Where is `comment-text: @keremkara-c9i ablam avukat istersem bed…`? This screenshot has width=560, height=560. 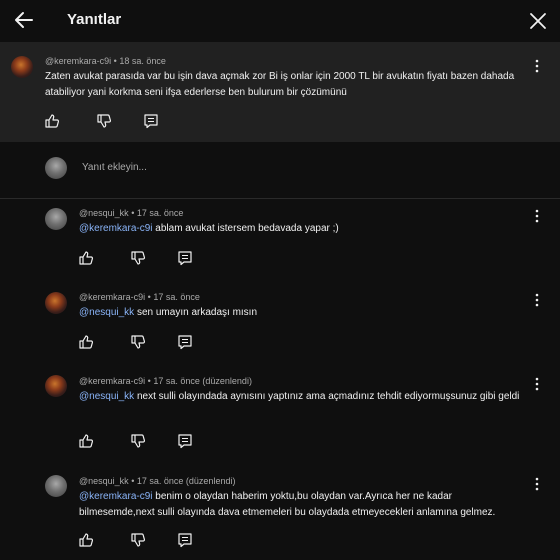
comment-text: @keremkara-c9i ablam avukat istersem bed… is located at coordinates (306, 229).